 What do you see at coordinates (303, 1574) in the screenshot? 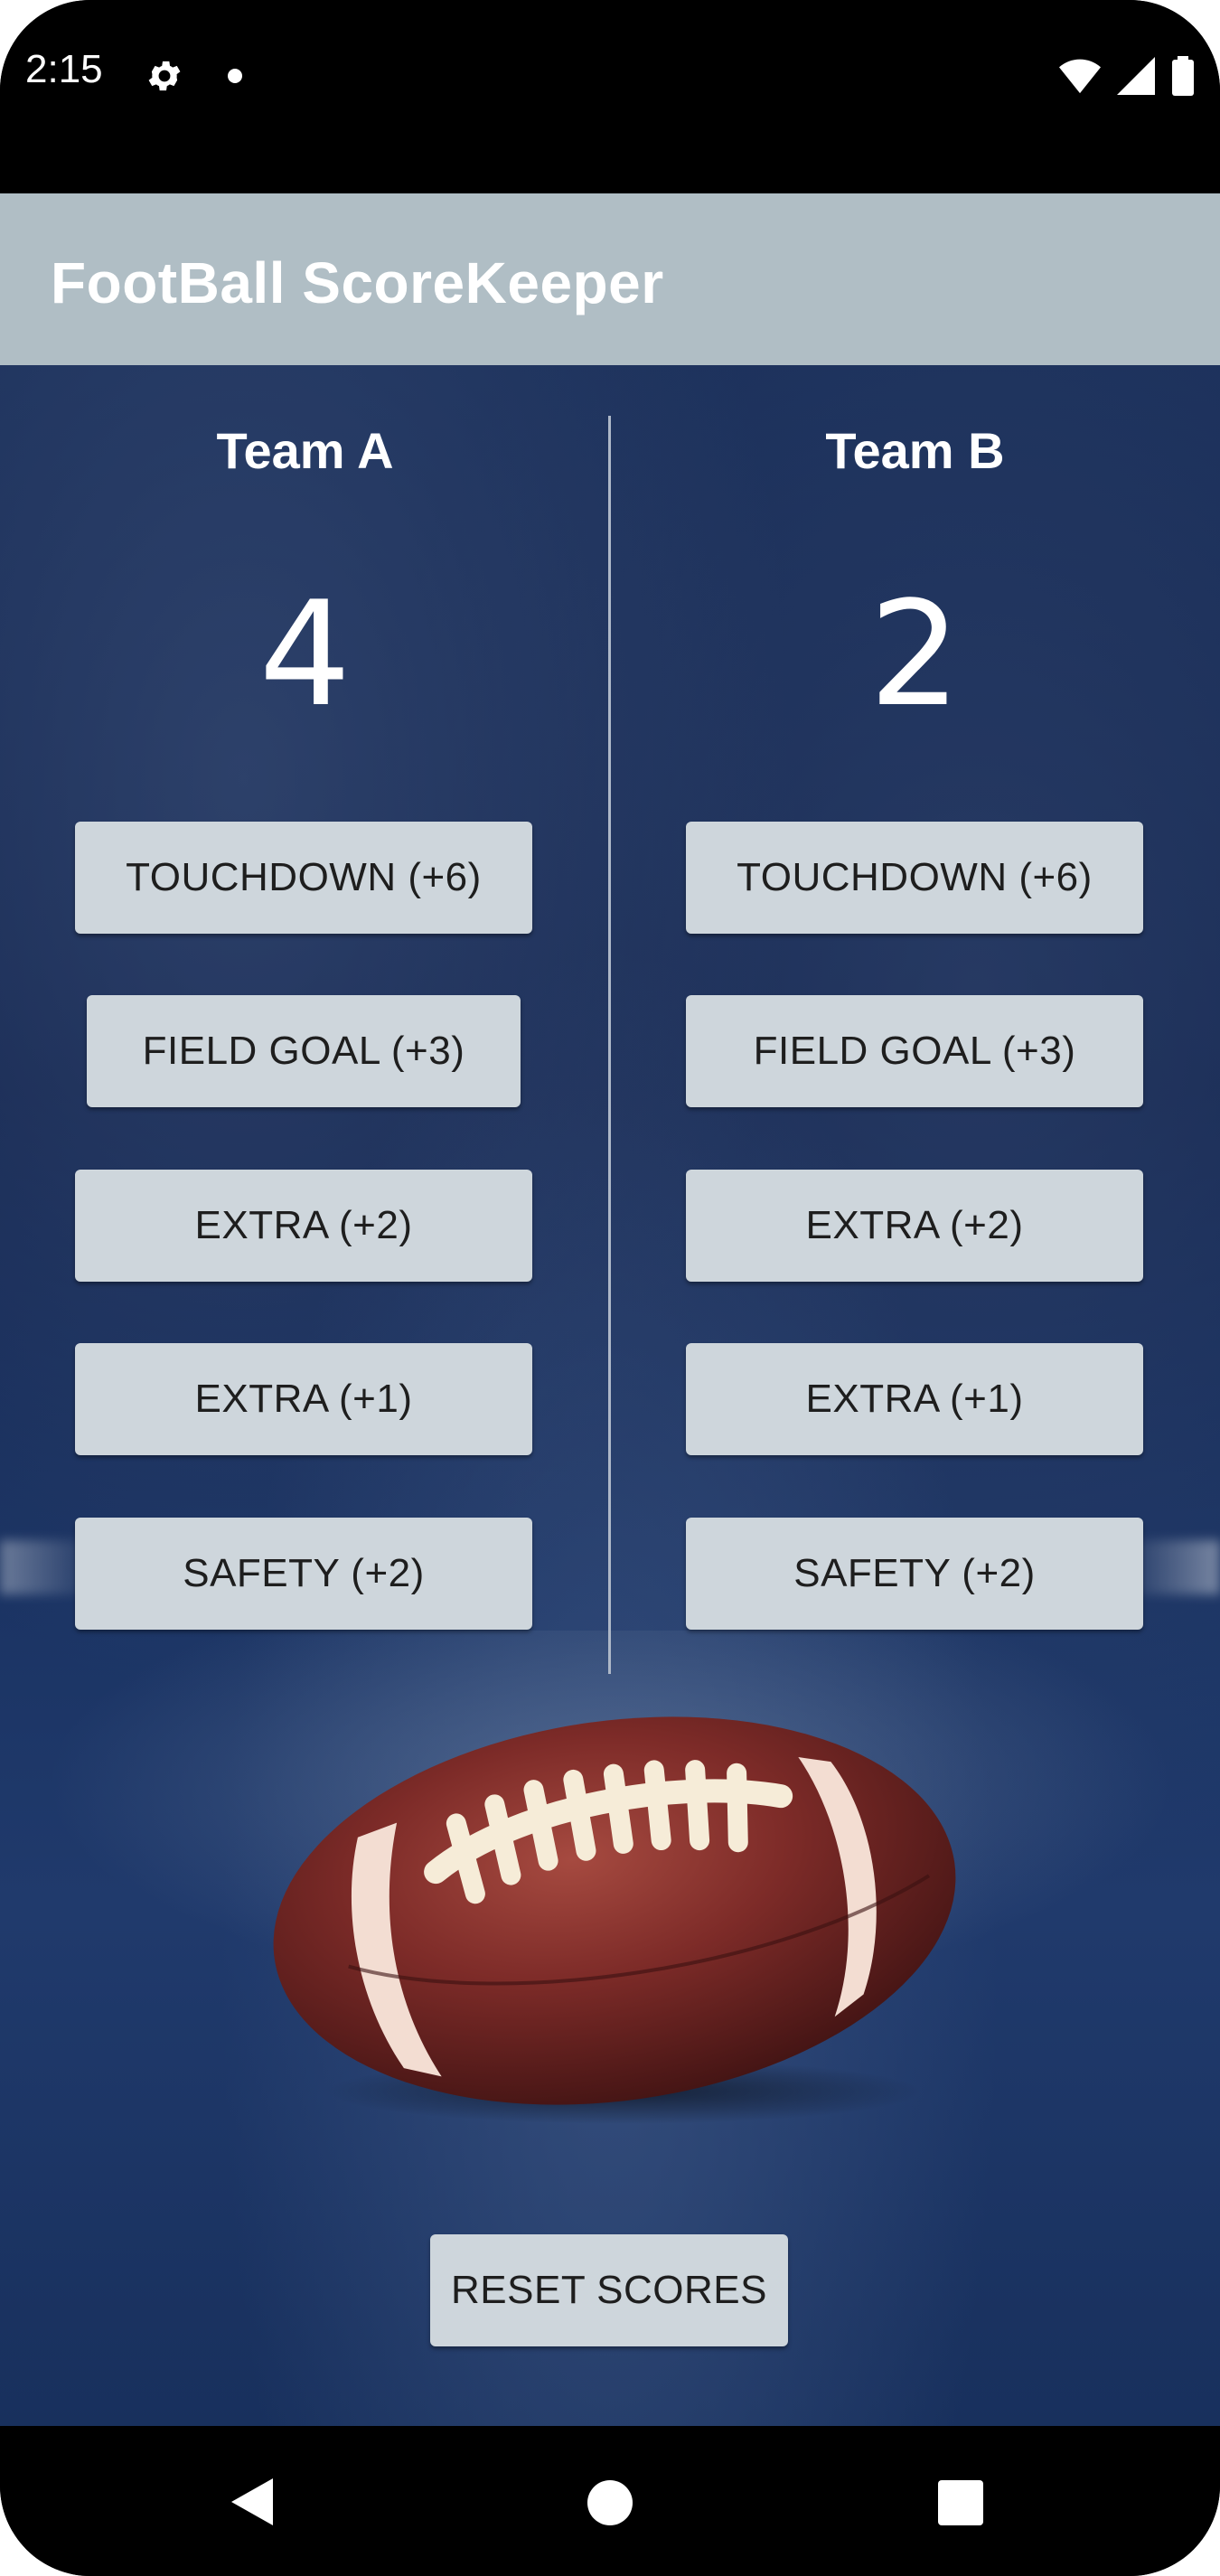
I see `team-a-safety-button: SAFETY (+2)` at bounding box center [303, 1574].